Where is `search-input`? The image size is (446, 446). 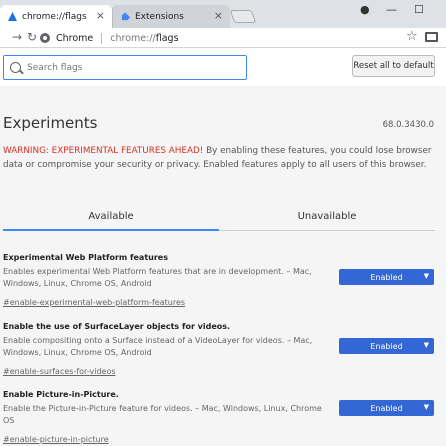 search-input is located at coordinates (132, 67).